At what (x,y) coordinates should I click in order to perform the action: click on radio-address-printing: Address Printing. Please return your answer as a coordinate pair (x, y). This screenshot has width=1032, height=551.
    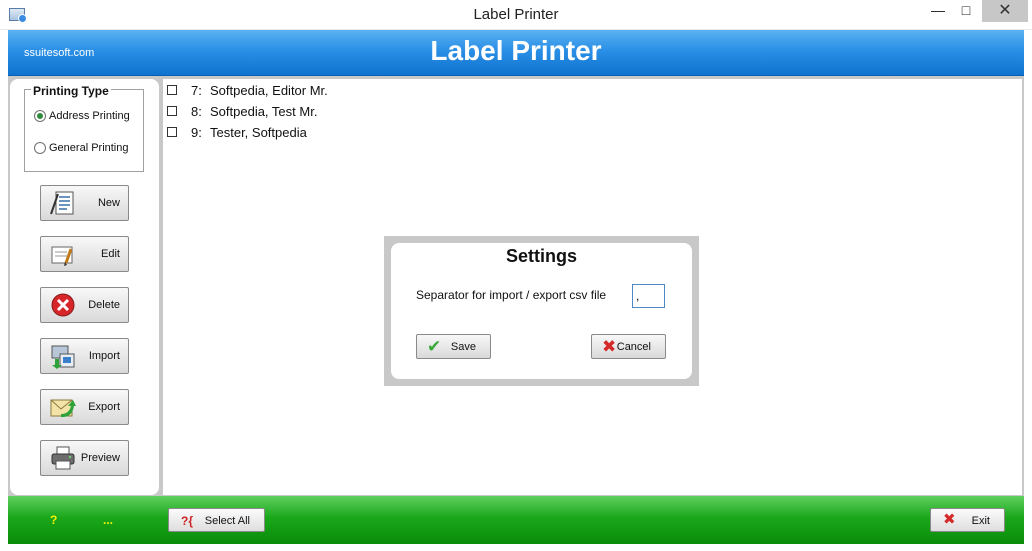
    Looking at the image, I should click on (82, 116).